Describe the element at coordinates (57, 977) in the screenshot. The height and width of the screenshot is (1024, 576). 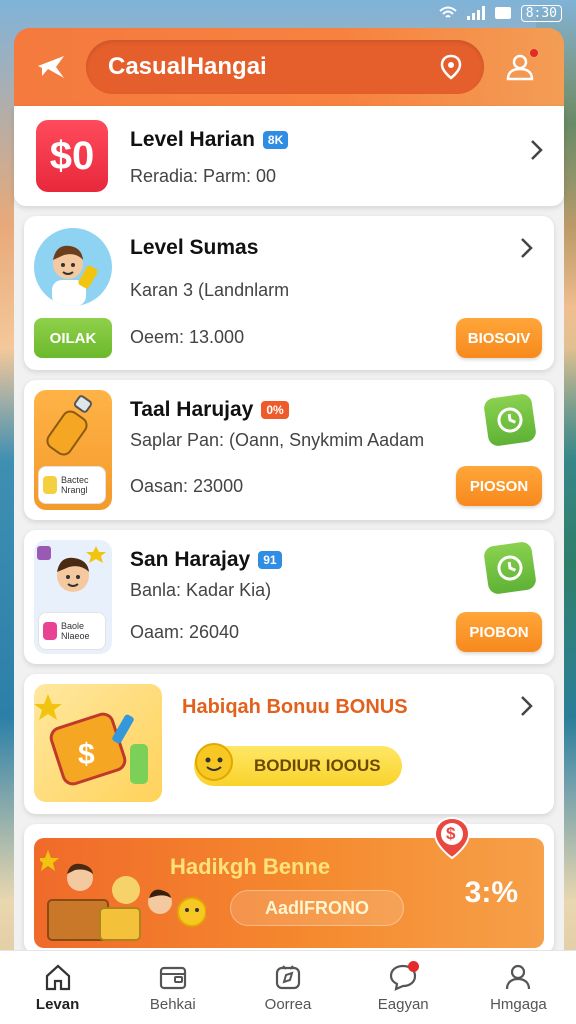
I see `home-icon` at that location.